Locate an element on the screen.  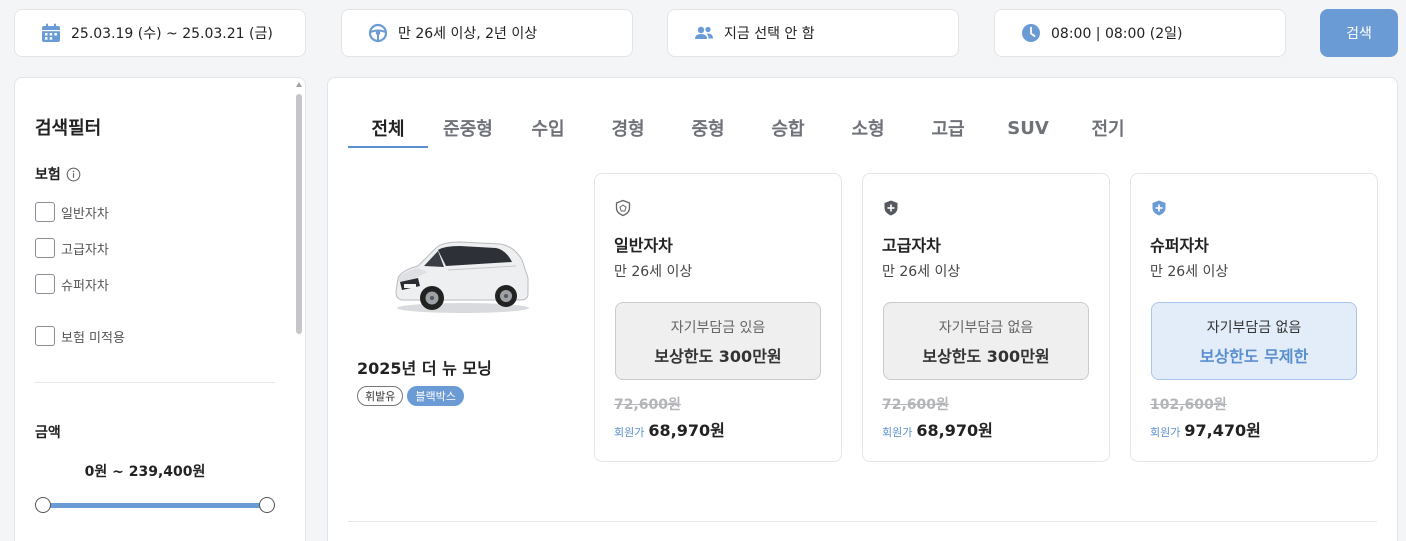
scrollbar-thumb is located at coordinates (299, 214).